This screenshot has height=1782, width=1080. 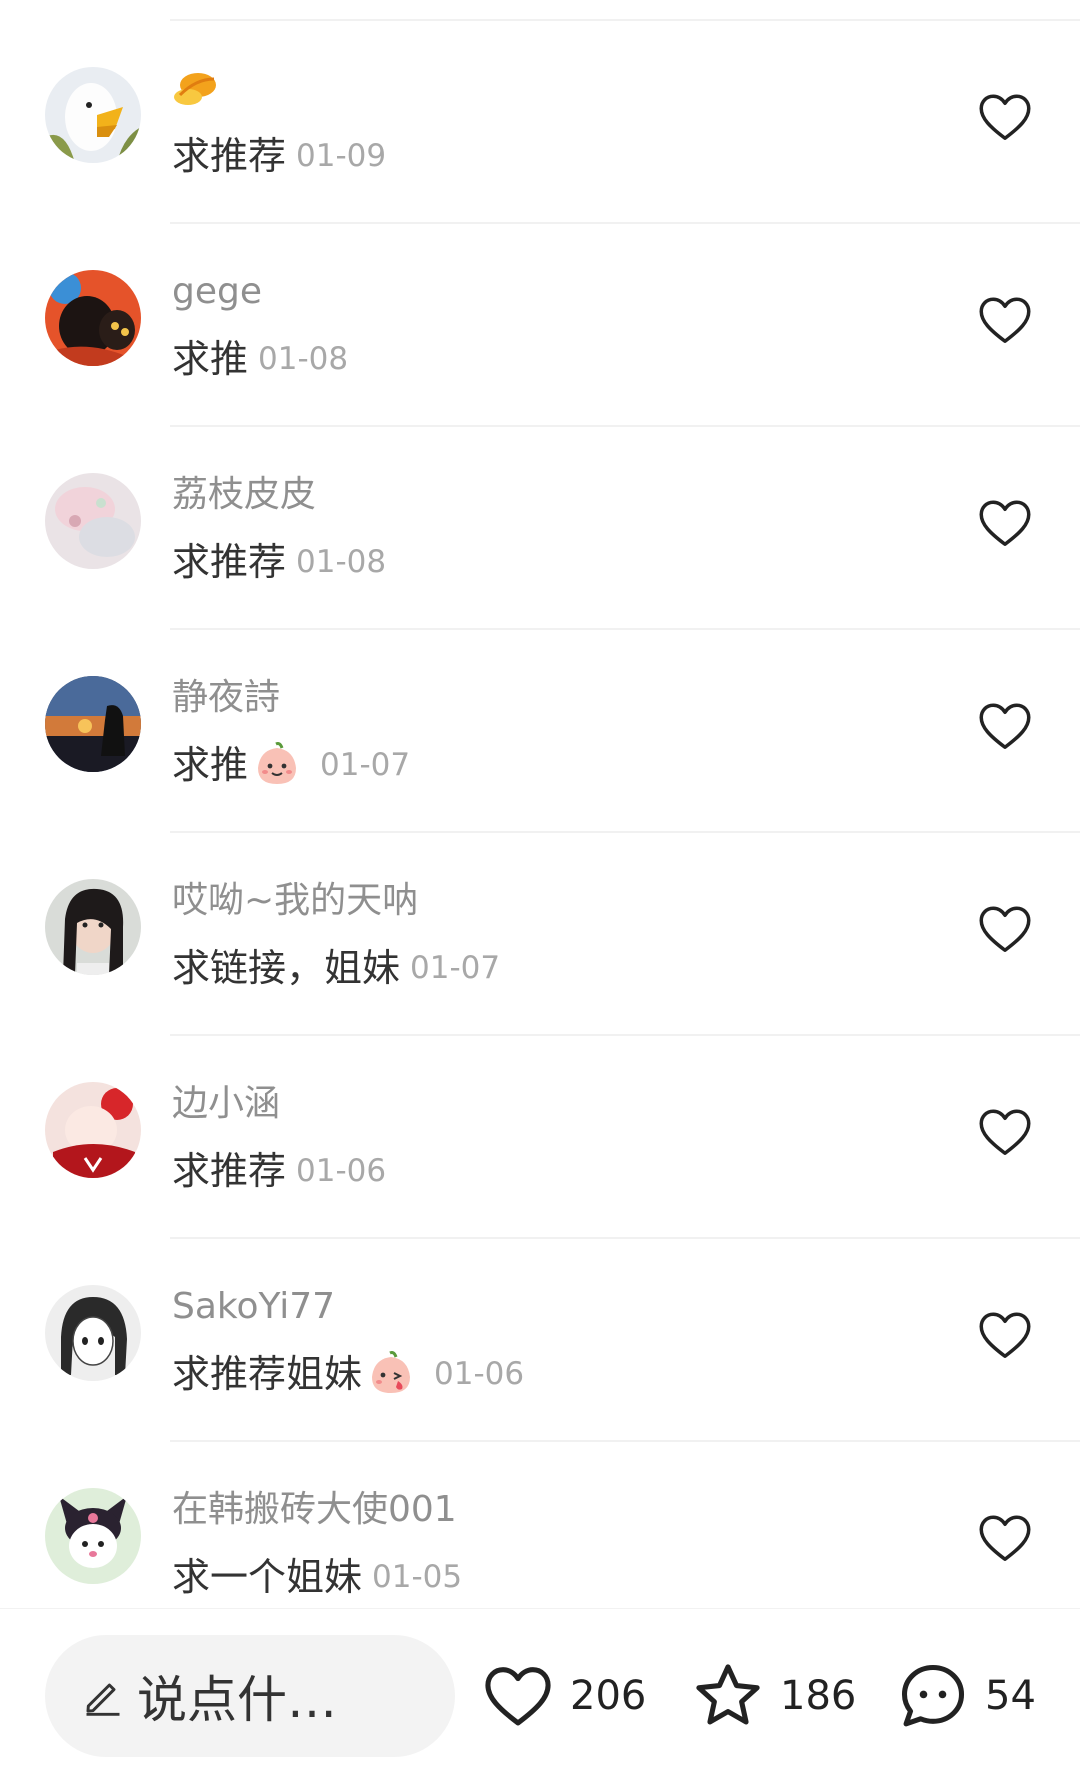 What do you see at coordinates (1010, 1696) in the screenshot?
I see `comment-count: 54` at bounding box center [1010, 1696].